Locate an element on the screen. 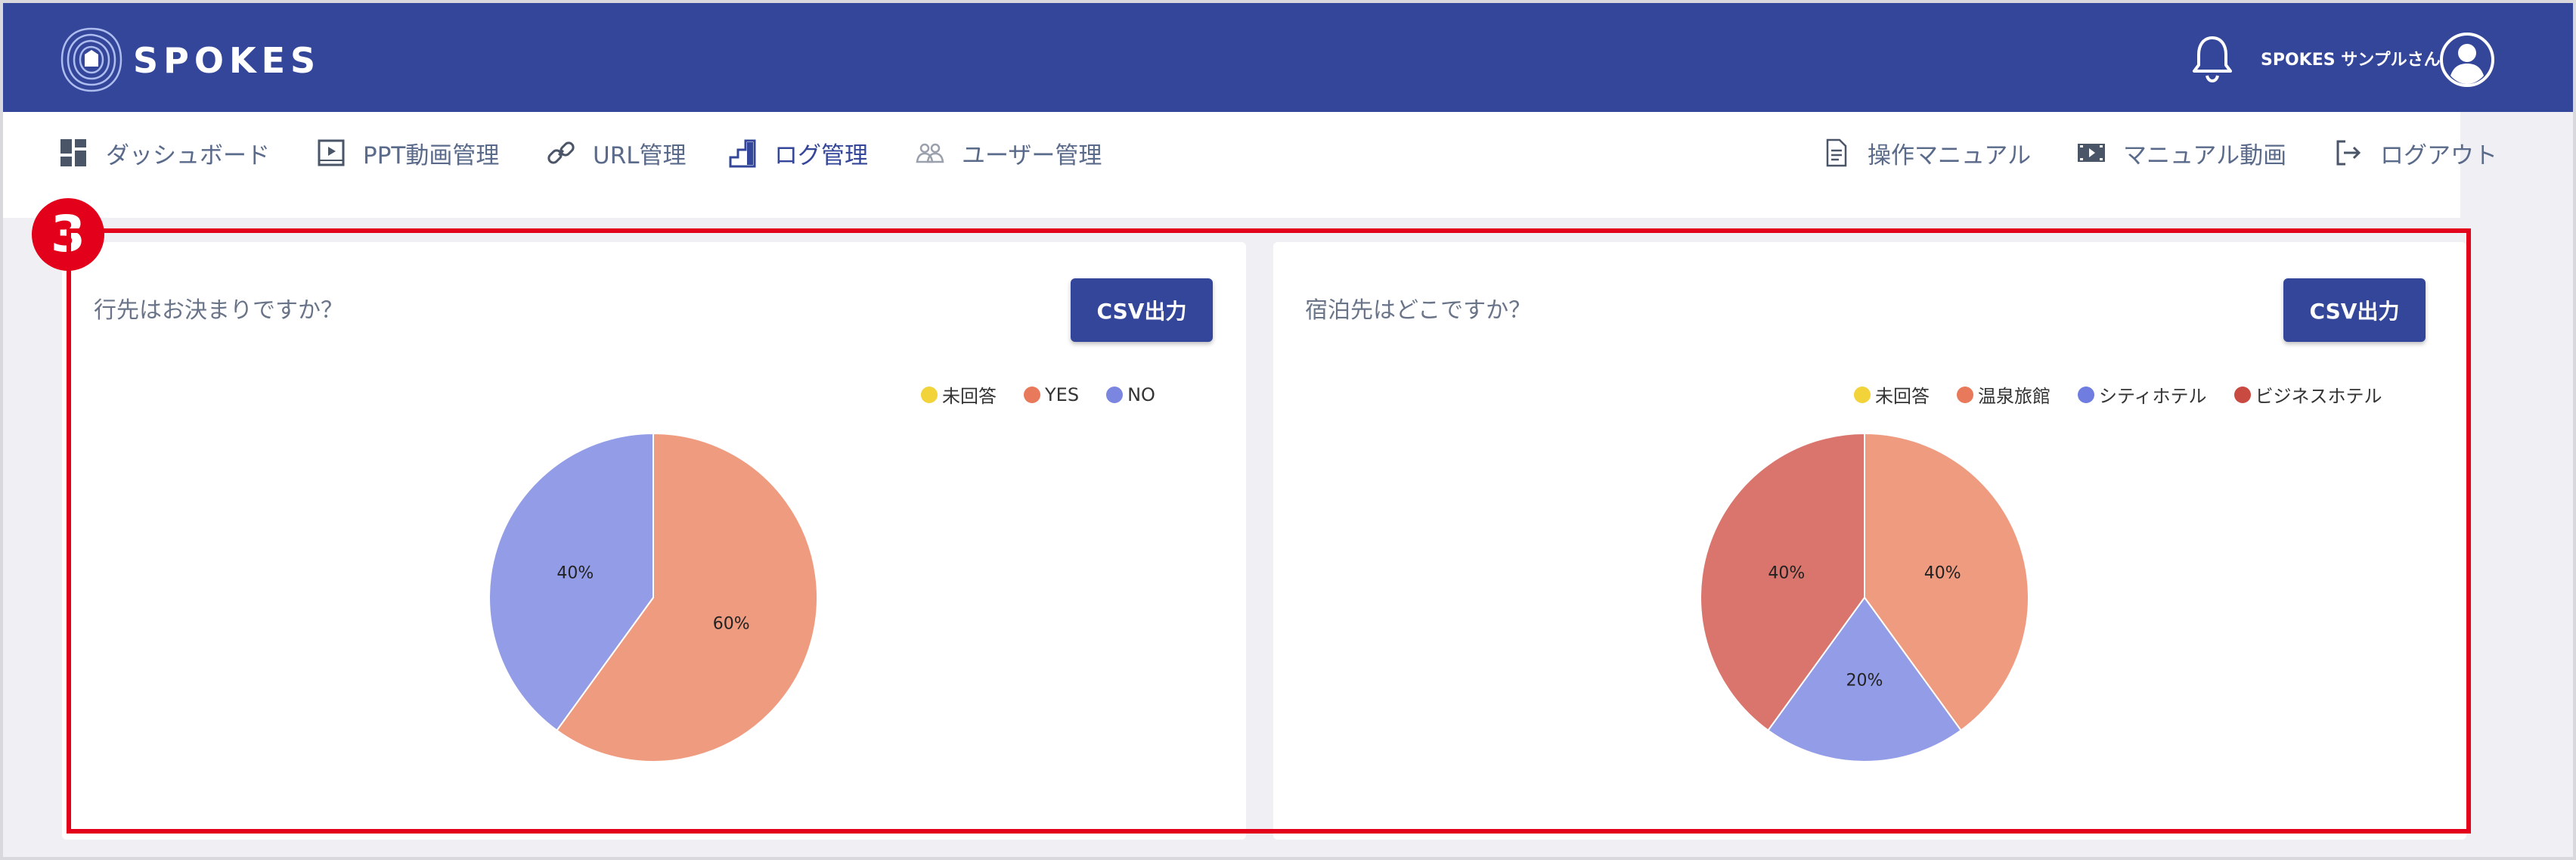 This screenshot has width=2576, height=860. spokes-logo-icon is located at coordinates (91, 59).